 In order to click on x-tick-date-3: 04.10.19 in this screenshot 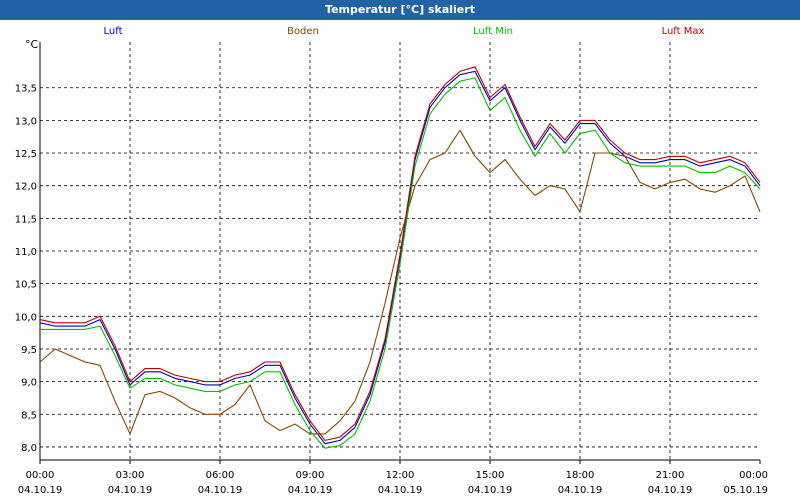, I will do `click(310, 490)`.